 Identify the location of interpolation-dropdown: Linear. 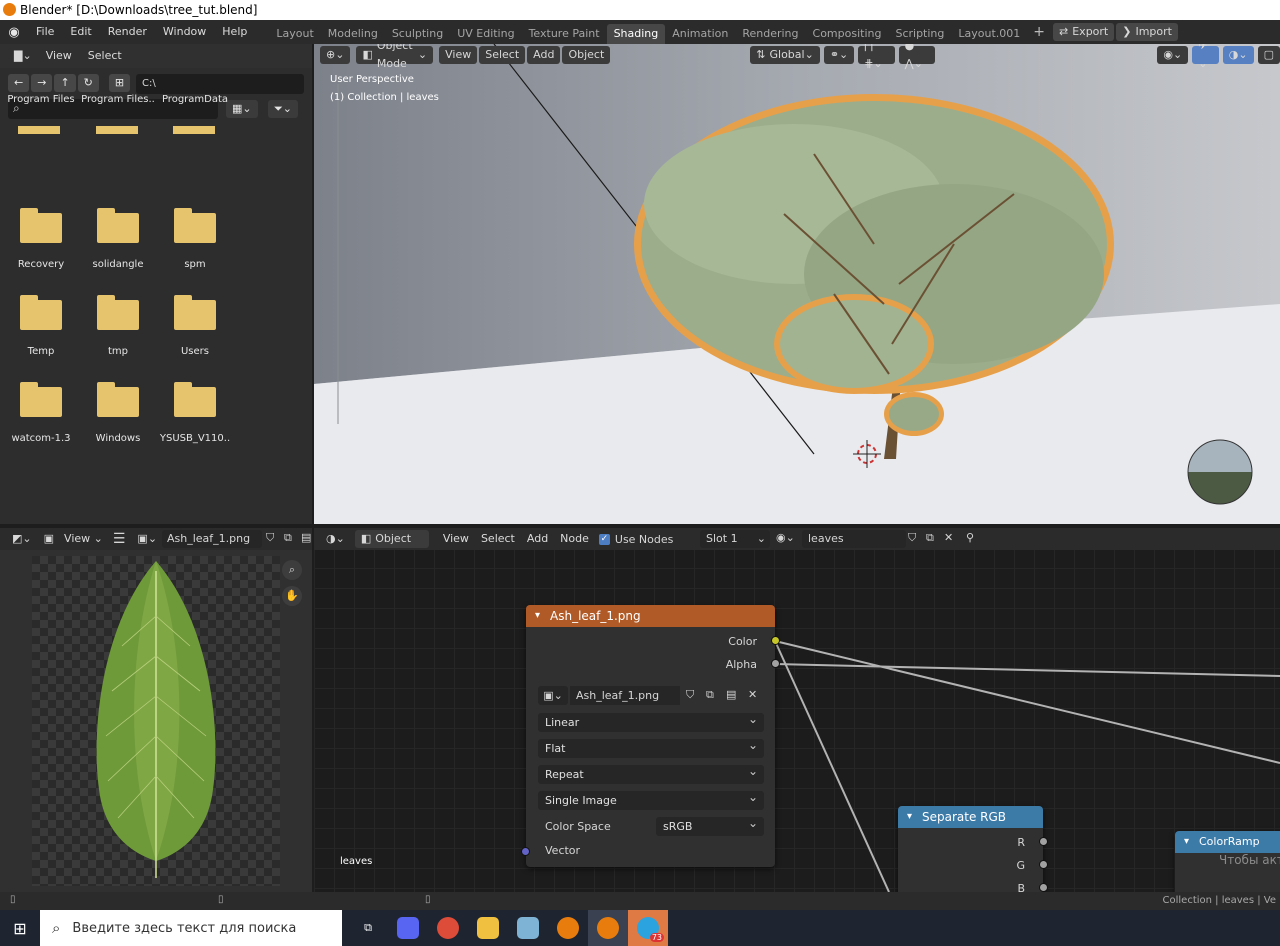
(651, 721).